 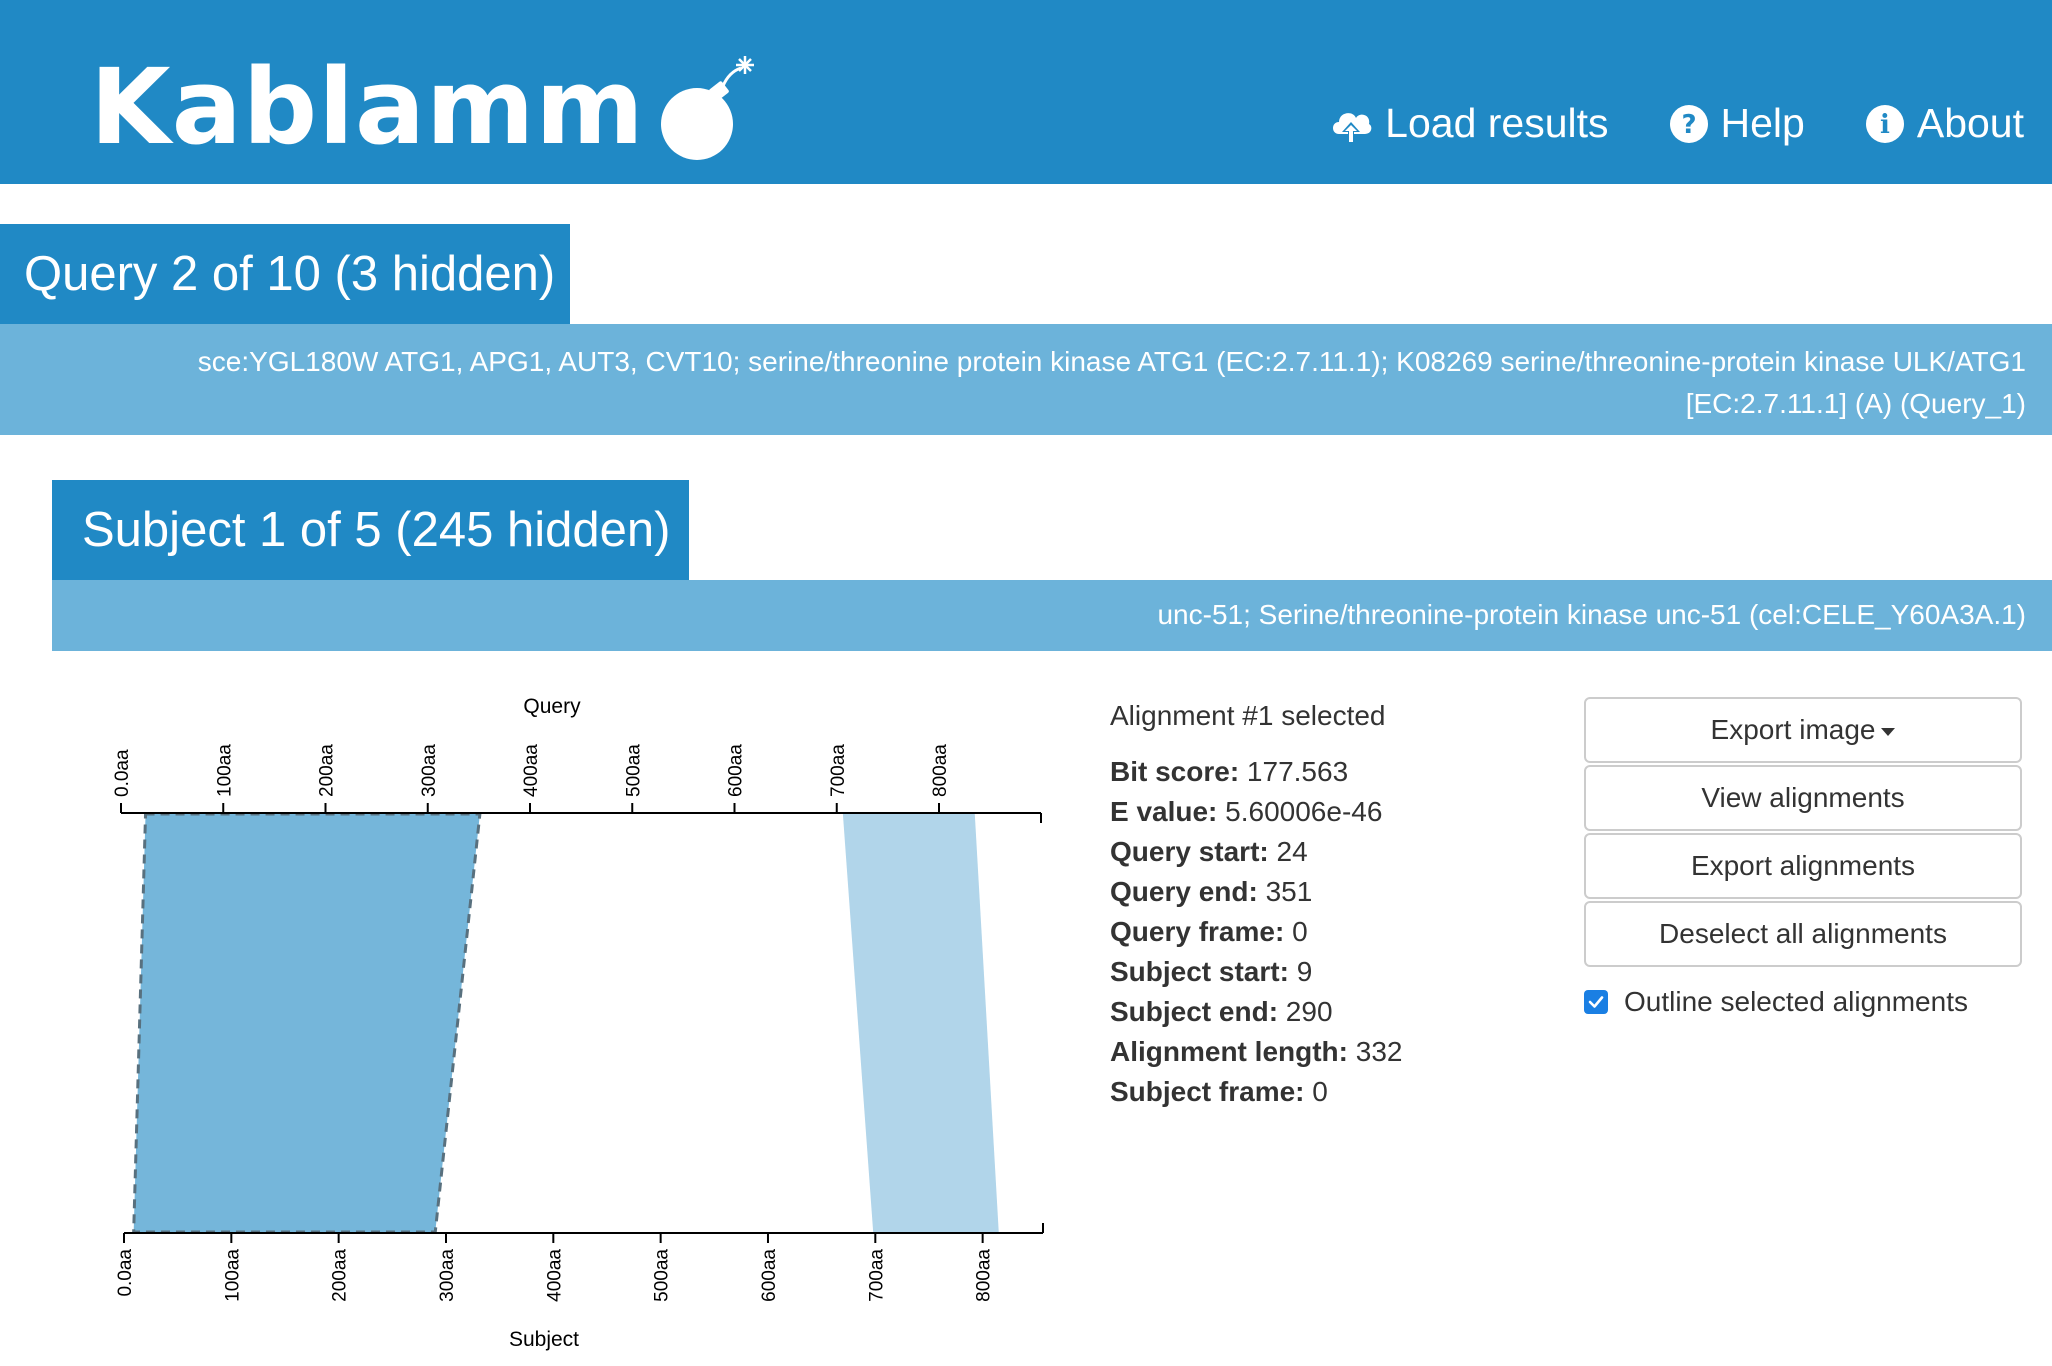 I want to click on brand-text: Kablamm, so click(x=367, y=107).